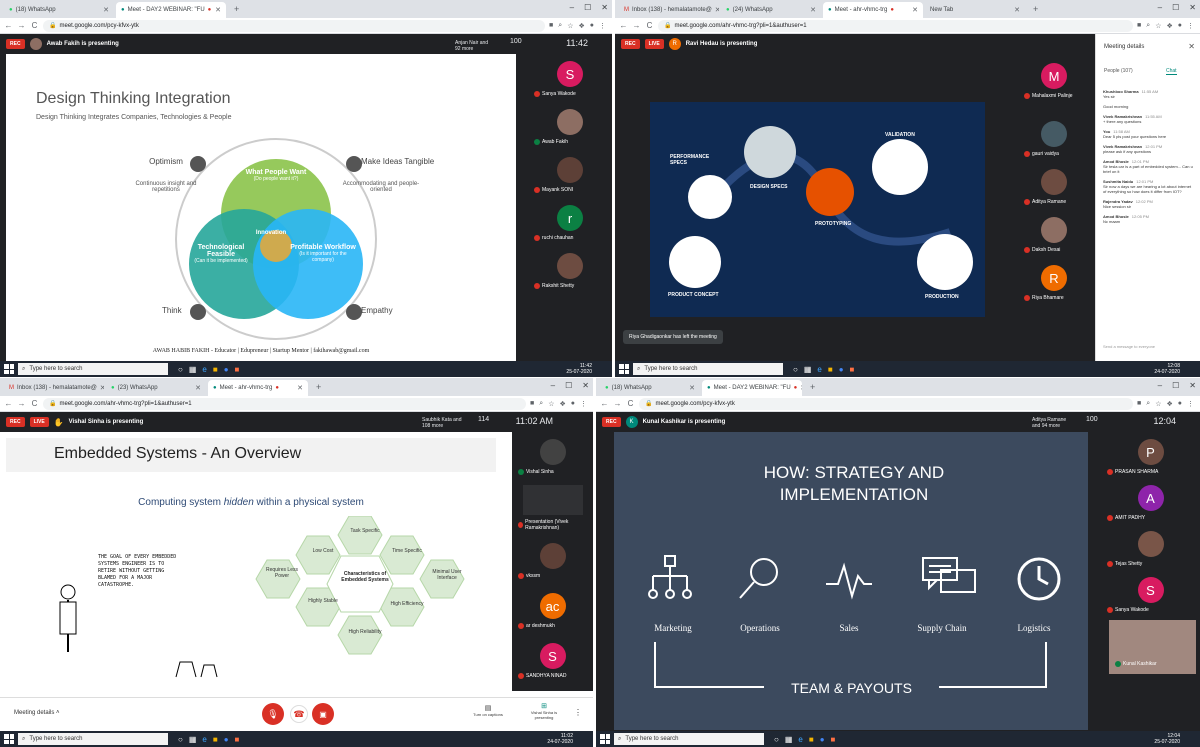  What do you see at coordinates (1150, 503) in the screenshot?
I see `participant-tile: A AMIT PADHY` at bounding box center [1150, 503].